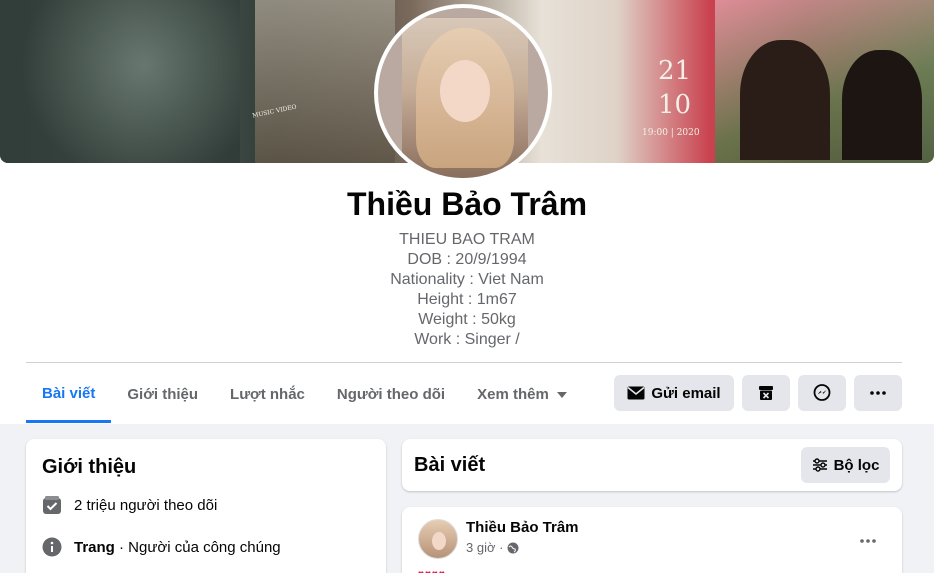 The width and height of the screenshot is (934, 573). What do you see at coordinates (522, 527) in the screenshot?
I see `post-author-name: Thiều Bảo Trâm` at bounding box center [522, 527].